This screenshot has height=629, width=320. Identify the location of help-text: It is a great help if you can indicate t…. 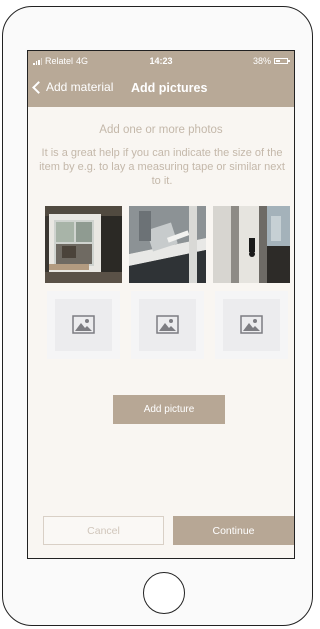
(162, 167).